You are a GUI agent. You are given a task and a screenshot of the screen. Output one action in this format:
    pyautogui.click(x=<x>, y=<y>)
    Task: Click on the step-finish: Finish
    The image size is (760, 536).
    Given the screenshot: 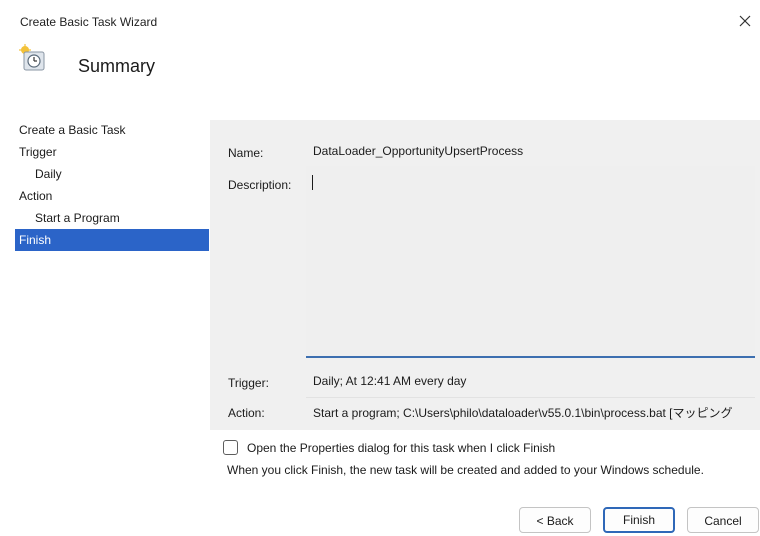 What is the action you would take?
    pyautogui.click(x=112, y=240)
    